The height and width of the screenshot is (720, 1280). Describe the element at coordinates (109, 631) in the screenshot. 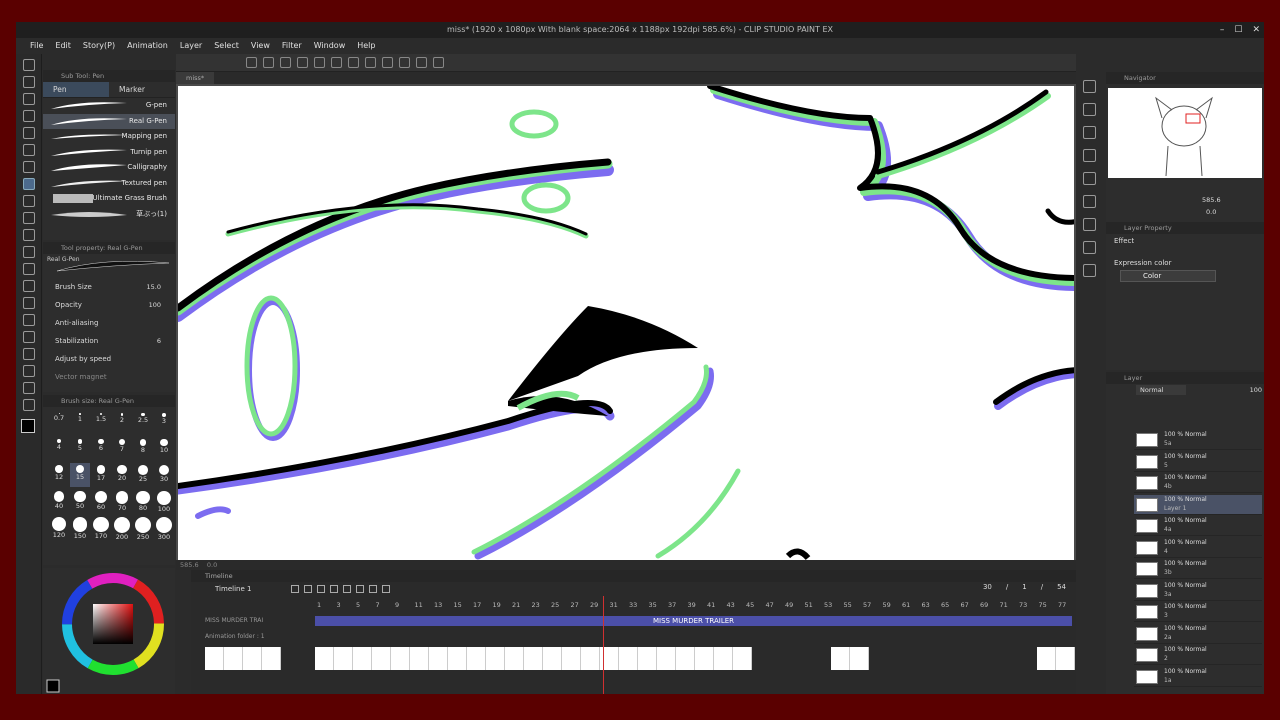

I see `color-wheel-panel` at that location.